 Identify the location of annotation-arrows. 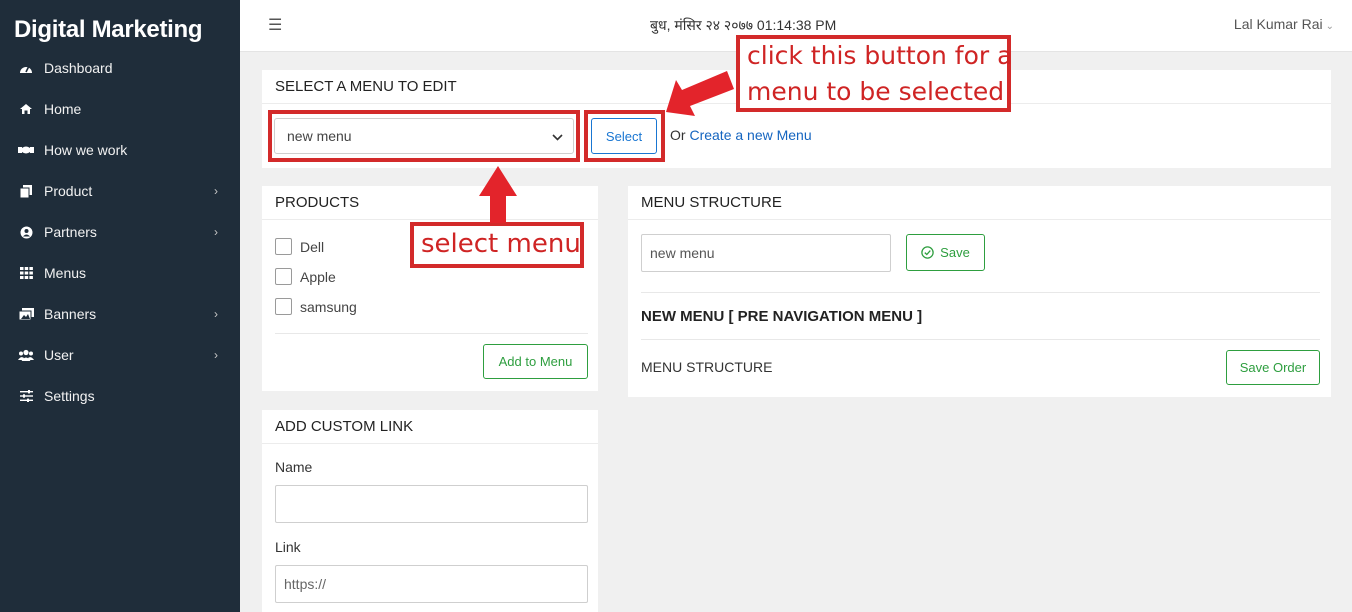
(606, 147).